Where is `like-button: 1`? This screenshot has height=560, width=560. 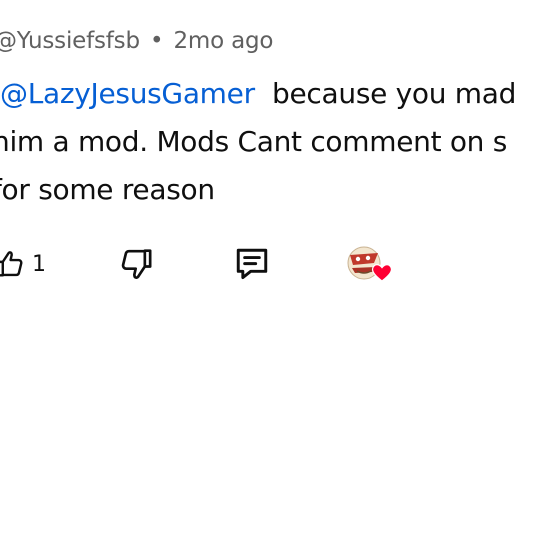 like-button: 1 is located at coordinates (23, 264).